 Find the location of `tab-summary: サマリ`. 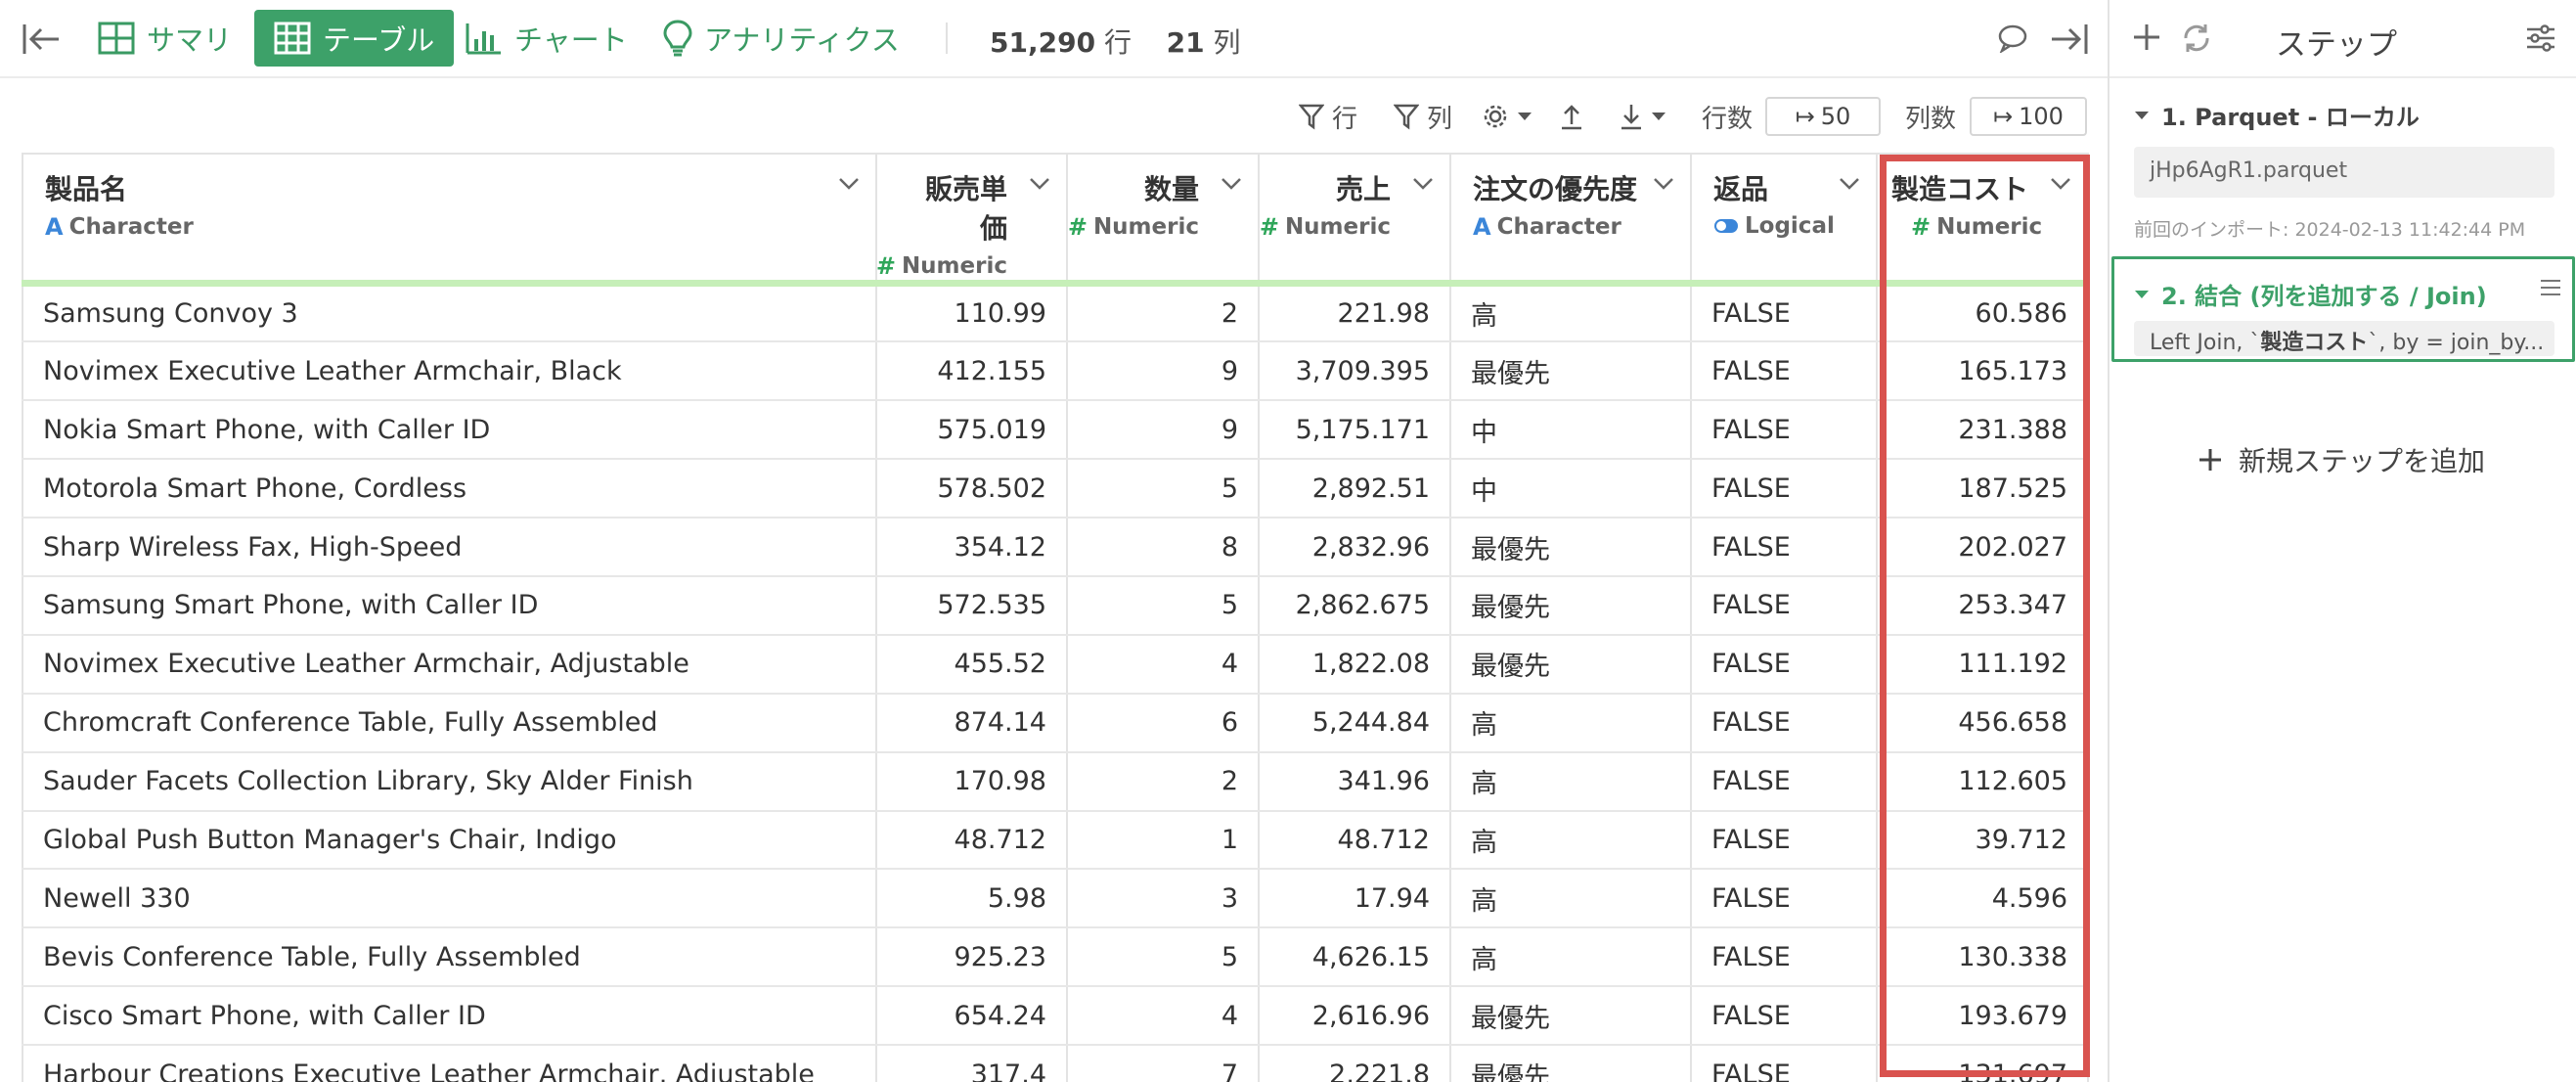

tab-summary: サマリ is located at coordinates (165, 38).